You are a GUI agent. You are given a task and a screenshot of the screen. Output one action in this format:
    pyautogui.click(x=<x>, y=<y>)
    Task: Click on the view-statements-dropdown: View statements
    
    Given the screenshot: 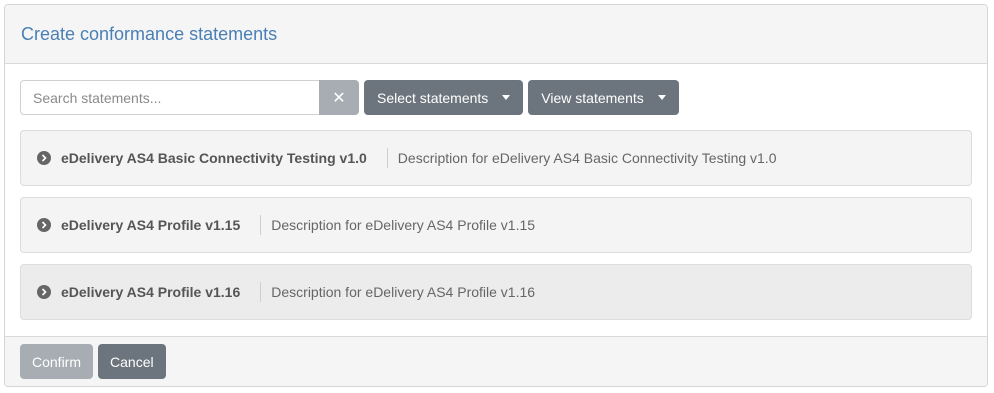 What is the action you would take?
    pyautogui.click(x=603, y=97)
    